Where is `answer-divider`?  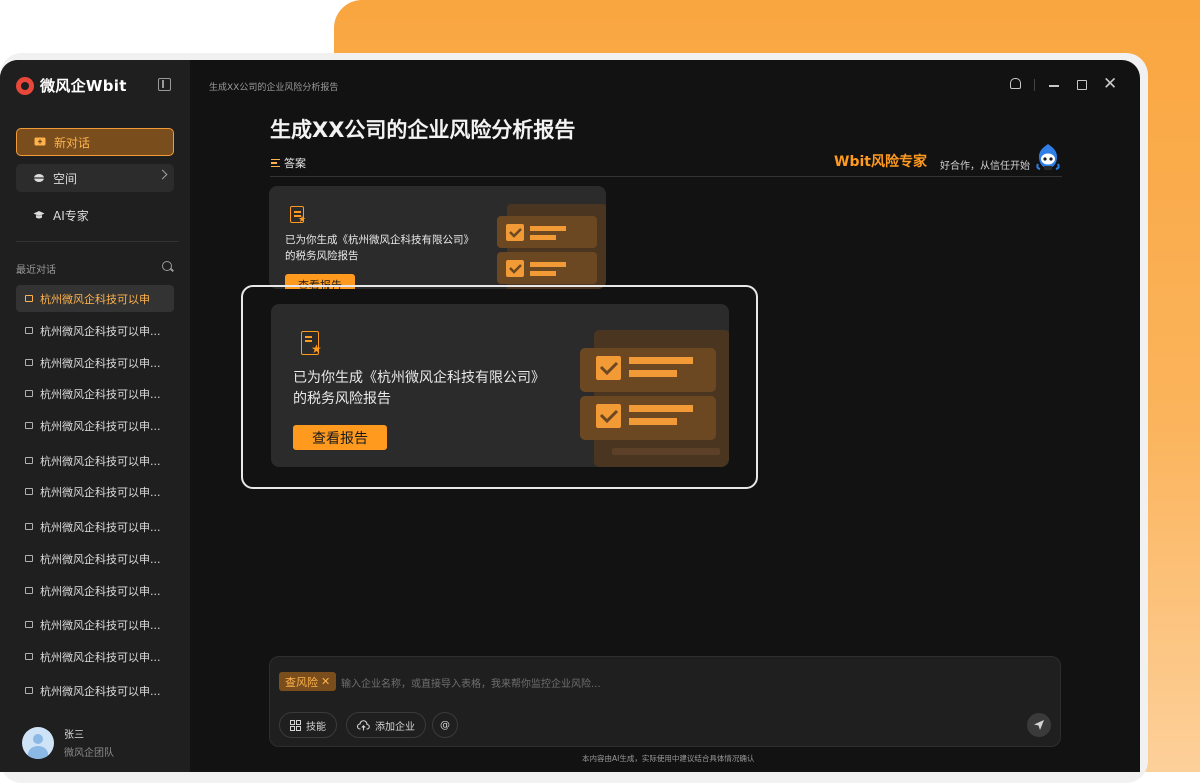
answer-divider is located at coordinates (666, 176).